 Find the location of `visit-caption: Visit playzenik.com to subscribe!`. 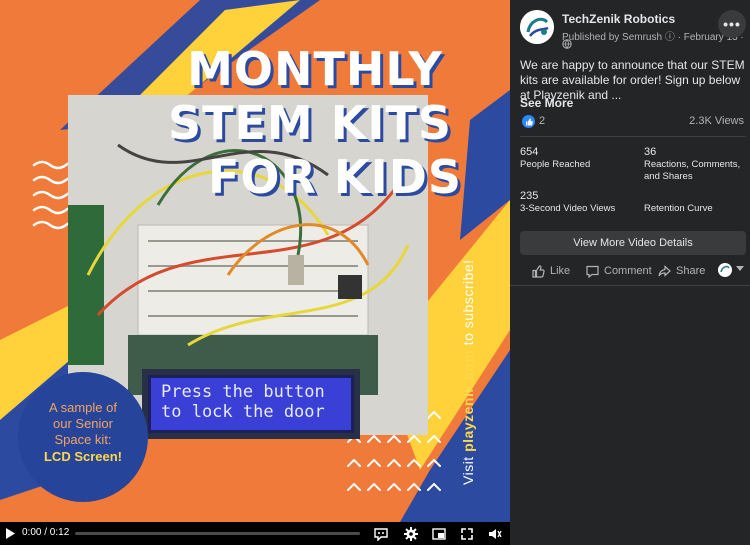

visit-caption: Visit playzenik.com to subscribe! is located at coordinates (468, 372).